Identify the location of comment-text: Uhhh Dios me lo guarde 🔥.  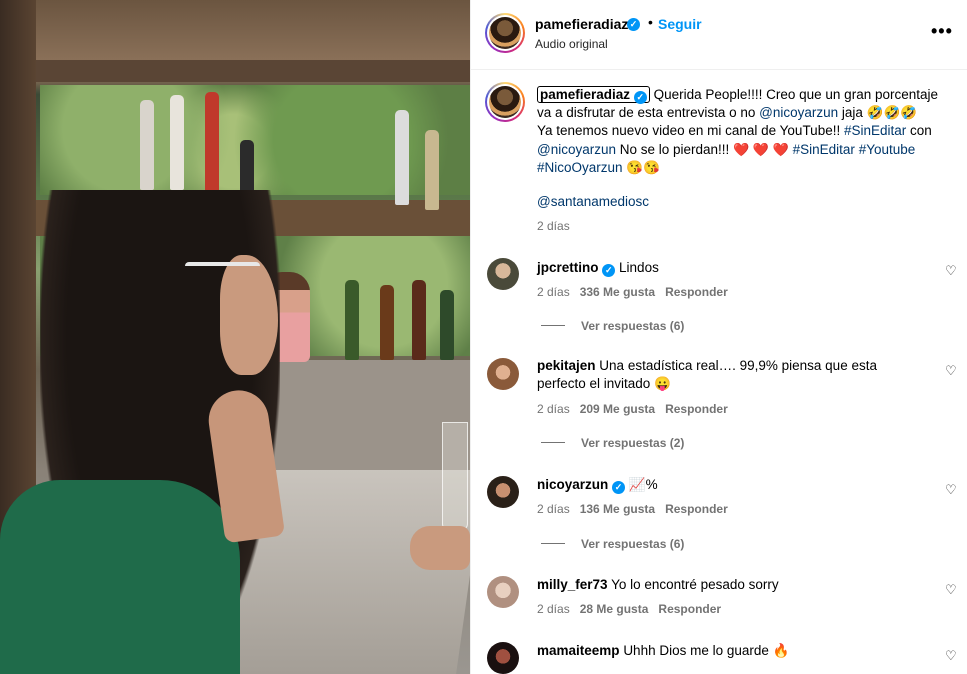
(706, 650).